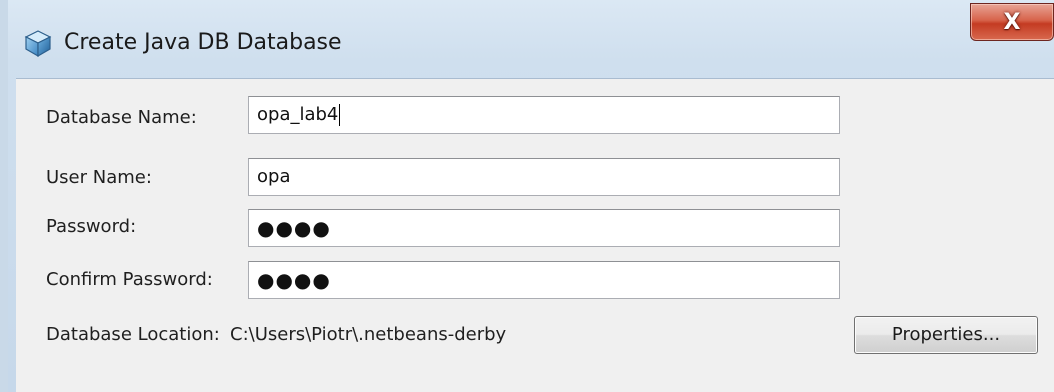  I want to click on confirm-password-input: ●●●●, so click(544, 280).